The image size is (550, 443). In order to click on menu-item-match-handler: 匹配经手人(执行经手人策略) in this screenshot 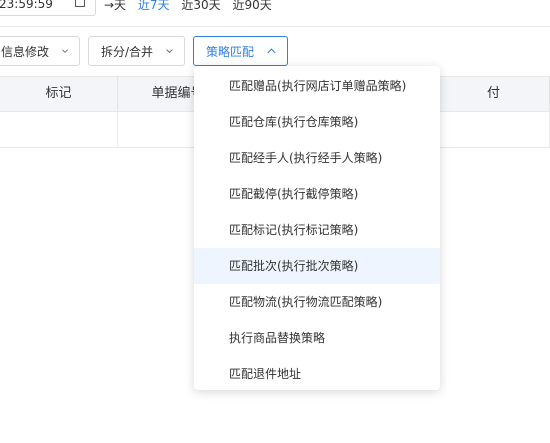, I will do `click(317, 158)`.